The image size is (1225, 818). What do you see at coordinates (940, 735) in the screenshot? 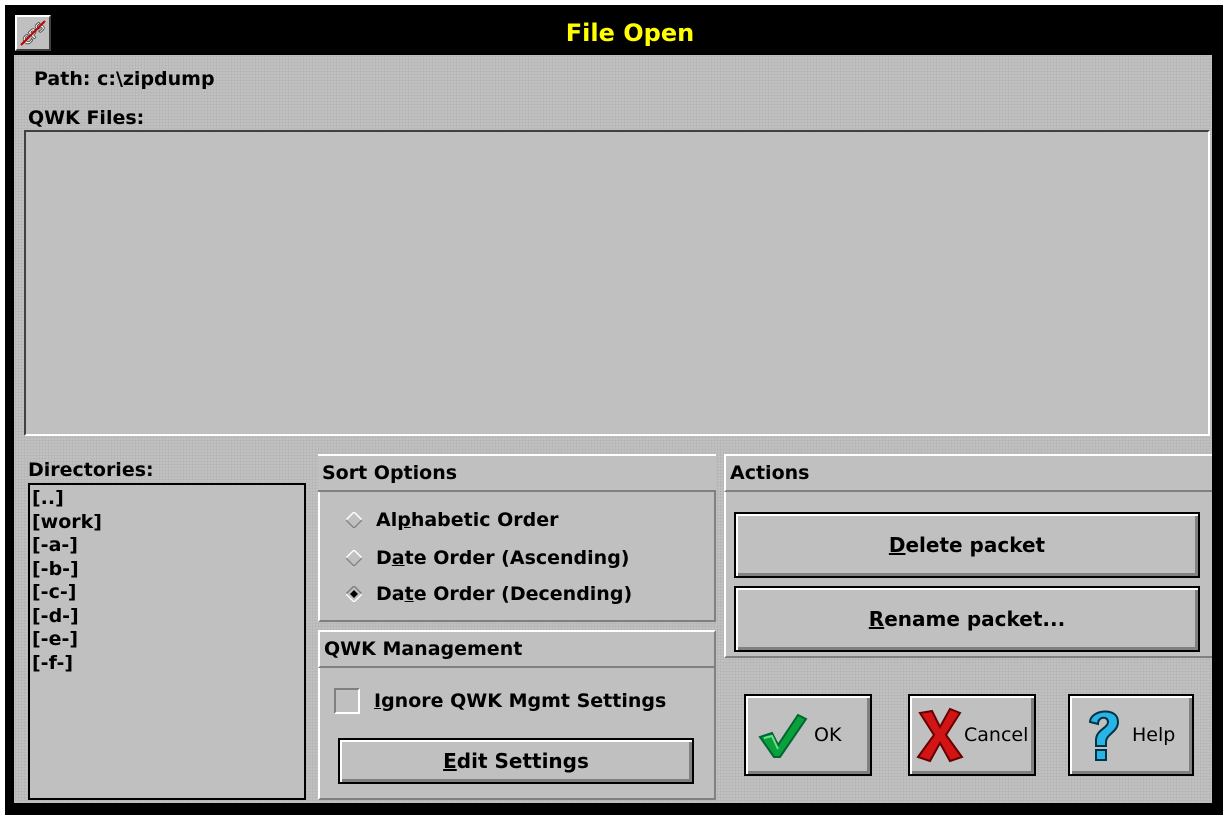
I see `red-x-icon` at bounding box center [940, 735].